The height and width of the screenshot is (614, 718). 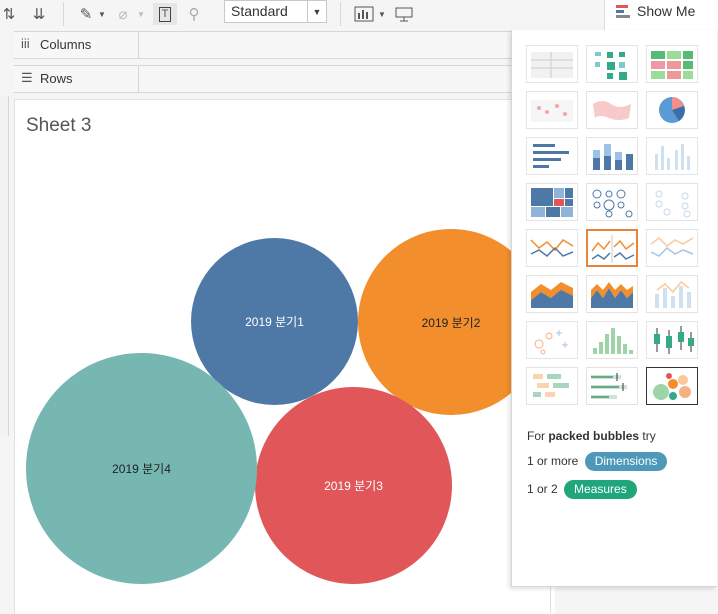 I want to click on pin-icon: ⚲, so click(x=194, y=14).